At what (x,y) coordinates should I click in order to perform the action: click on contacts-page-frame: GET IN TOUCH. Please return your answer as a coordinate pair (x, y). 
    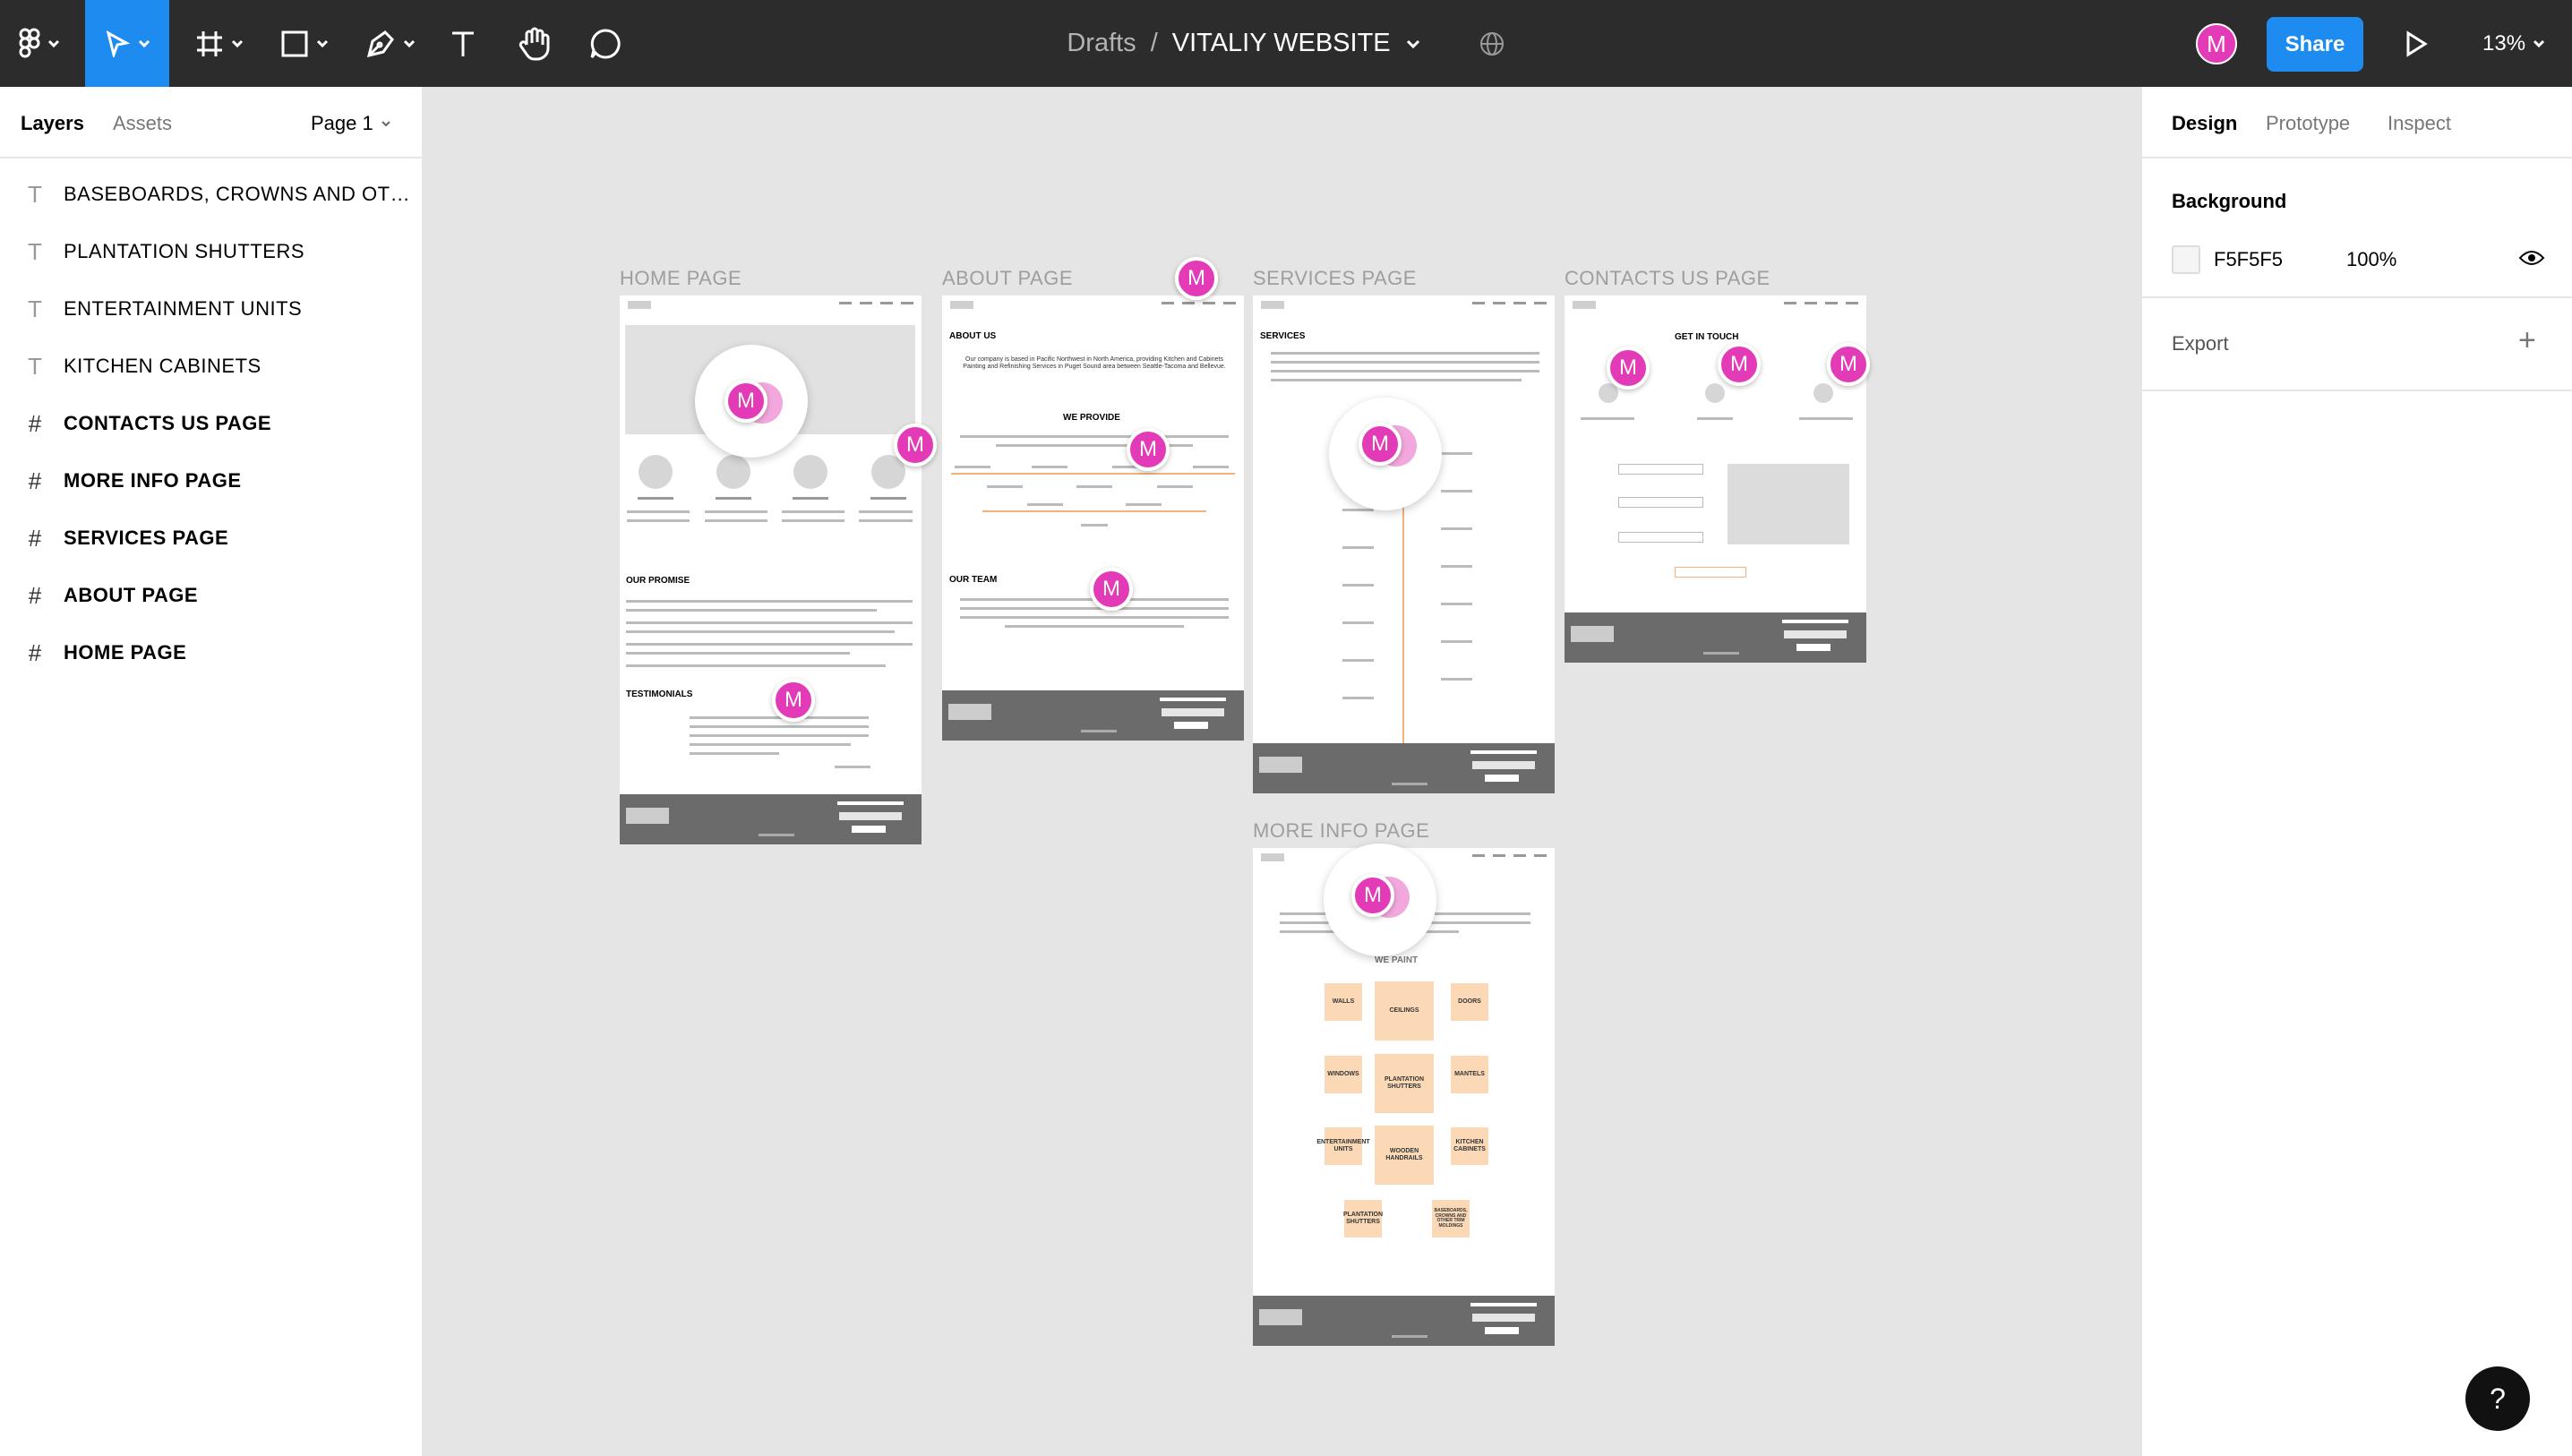
    Looking at the image, I should click on (1716, 479).